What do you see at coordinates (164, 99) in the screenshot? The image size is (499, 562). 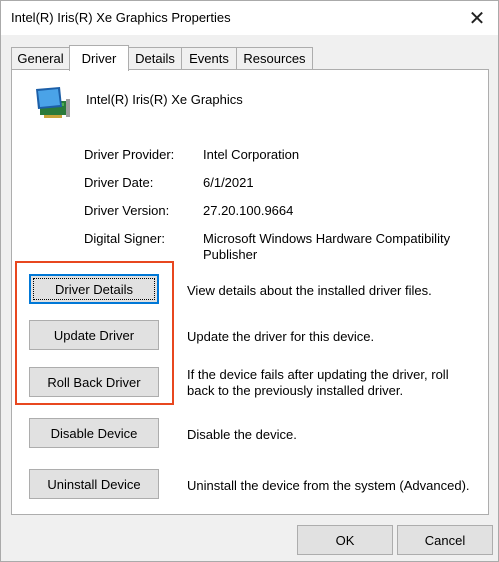 I see `device-name: Intel(R) Iris(R) Xe Graphics` at bounding box center [164, 99].